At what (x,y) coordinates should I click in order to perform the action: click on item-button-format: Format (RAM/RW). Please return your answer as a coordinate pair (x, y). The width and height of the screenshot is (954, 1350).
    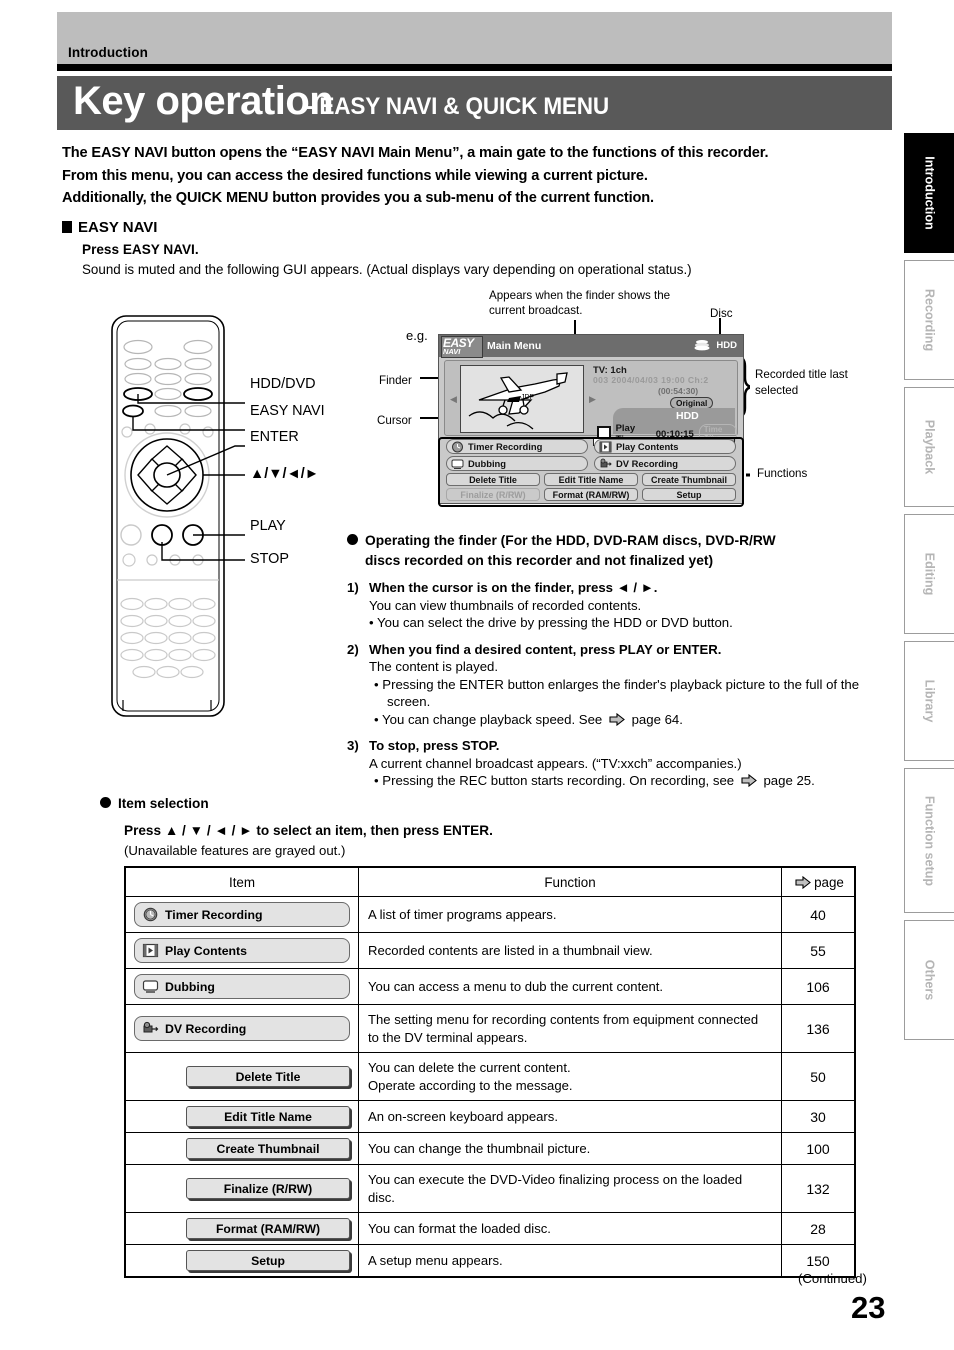
    Looking at the image, I should click on (268, 1228).